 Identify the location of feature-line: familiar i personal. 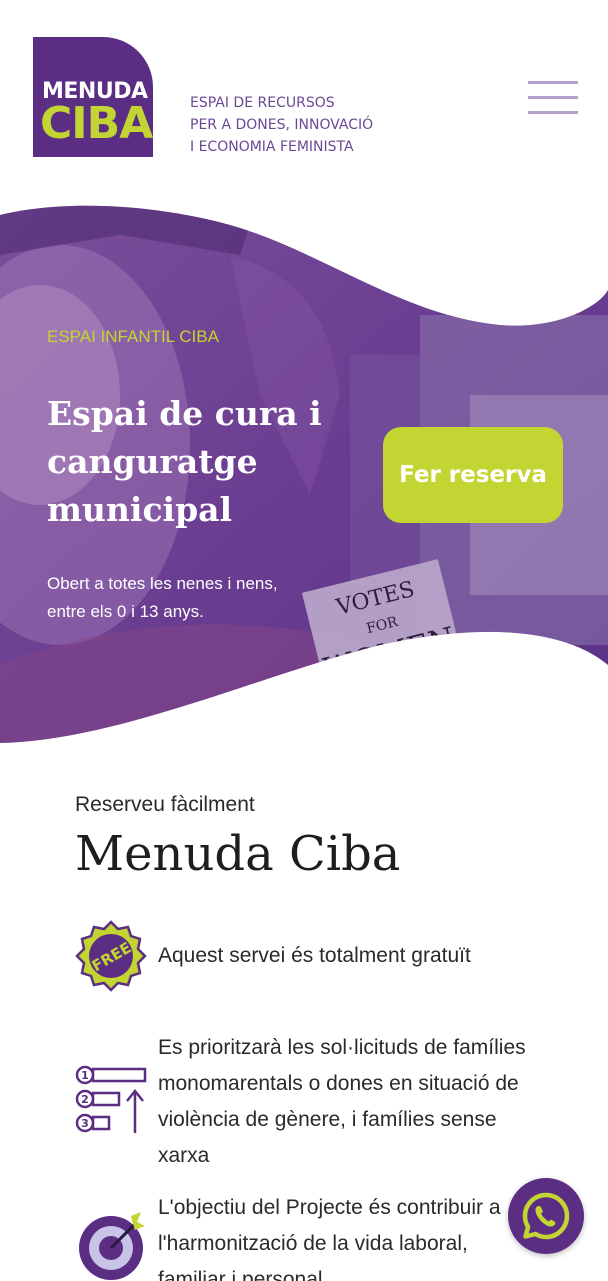
(240, 1274).